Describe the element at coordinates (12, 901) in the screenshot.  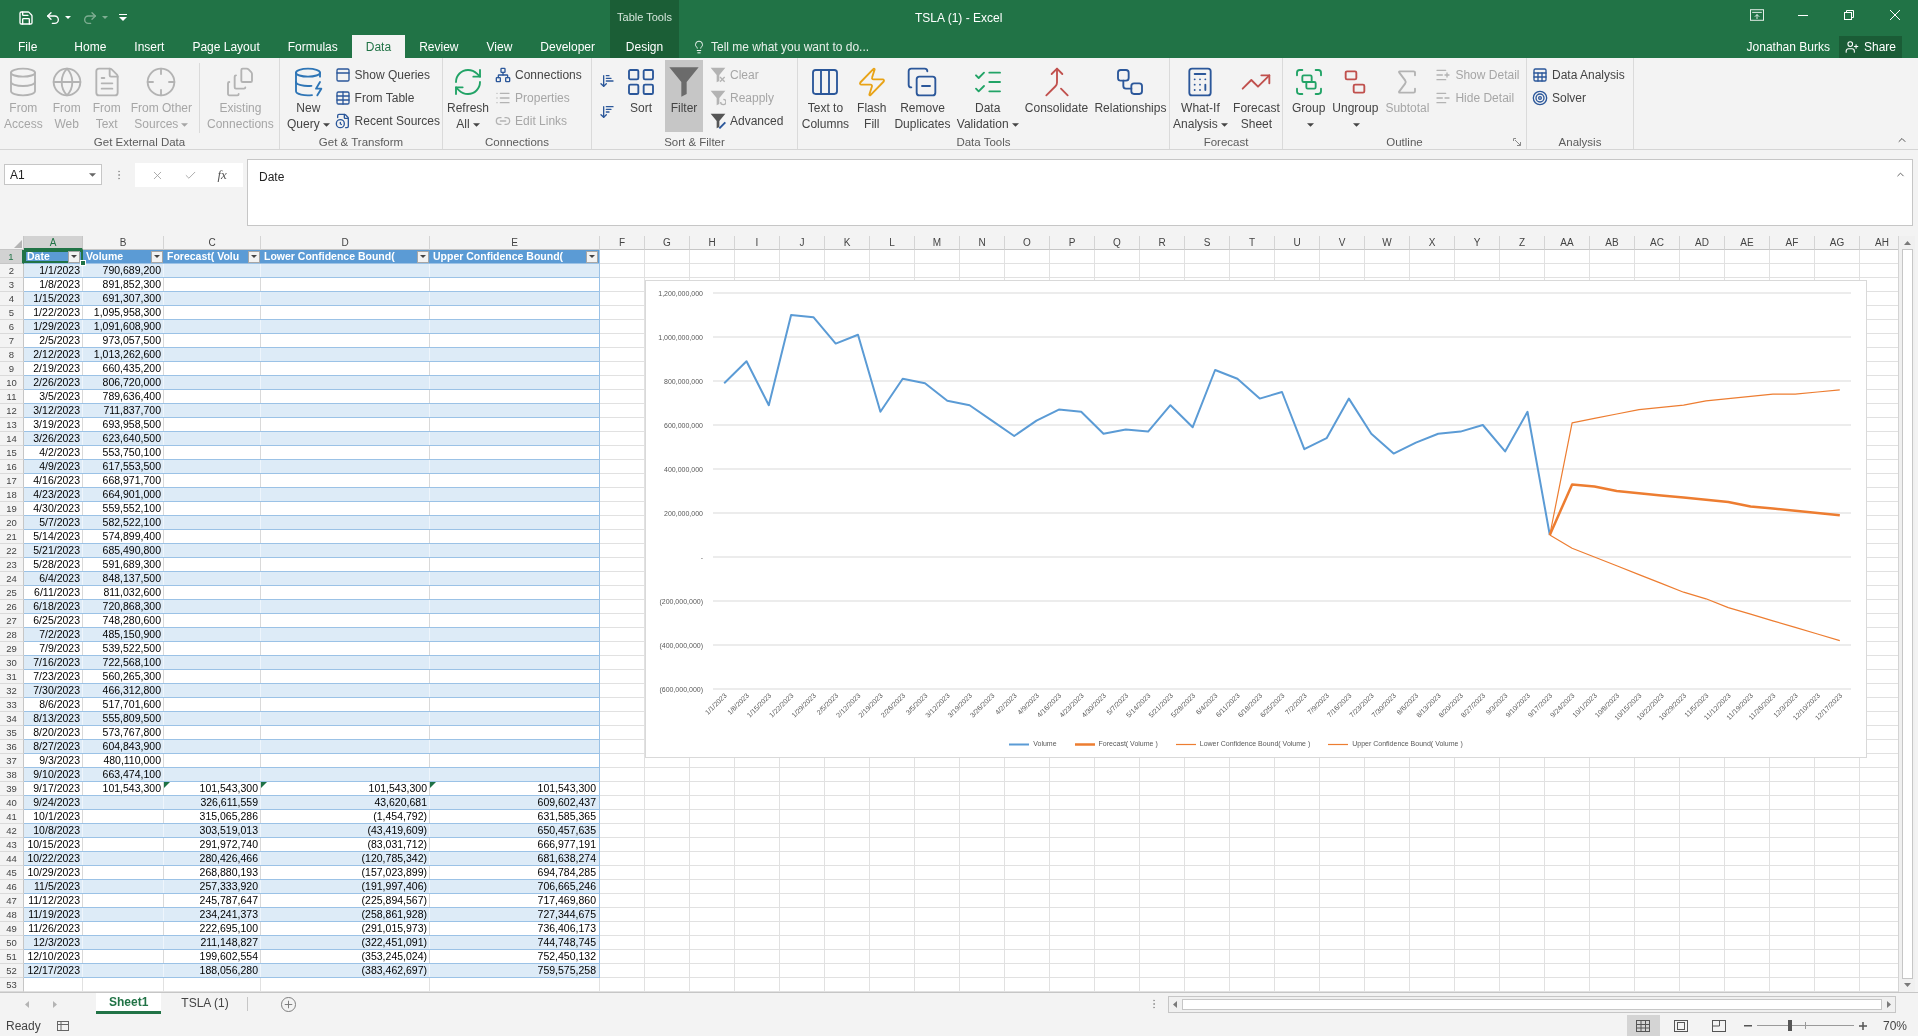
I see `row-header: 47` at that location.